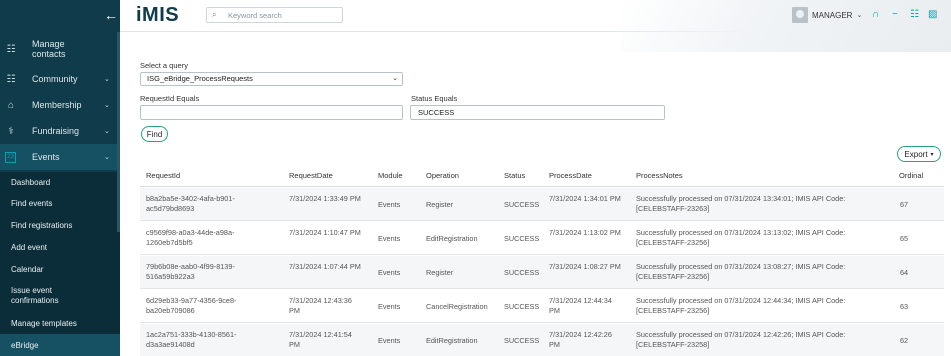  Describe the element at coordinates (163, 175) in the screenshot. I see `column-header: RequestId` at that location.